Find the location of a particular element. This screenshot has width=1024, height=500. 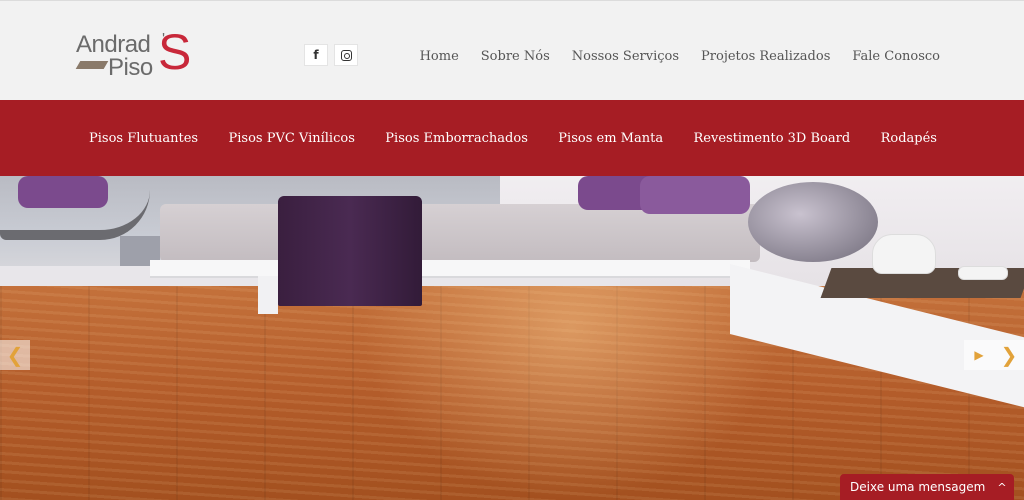

floor-plank-logo-mark is located at coordinates (92, 65).